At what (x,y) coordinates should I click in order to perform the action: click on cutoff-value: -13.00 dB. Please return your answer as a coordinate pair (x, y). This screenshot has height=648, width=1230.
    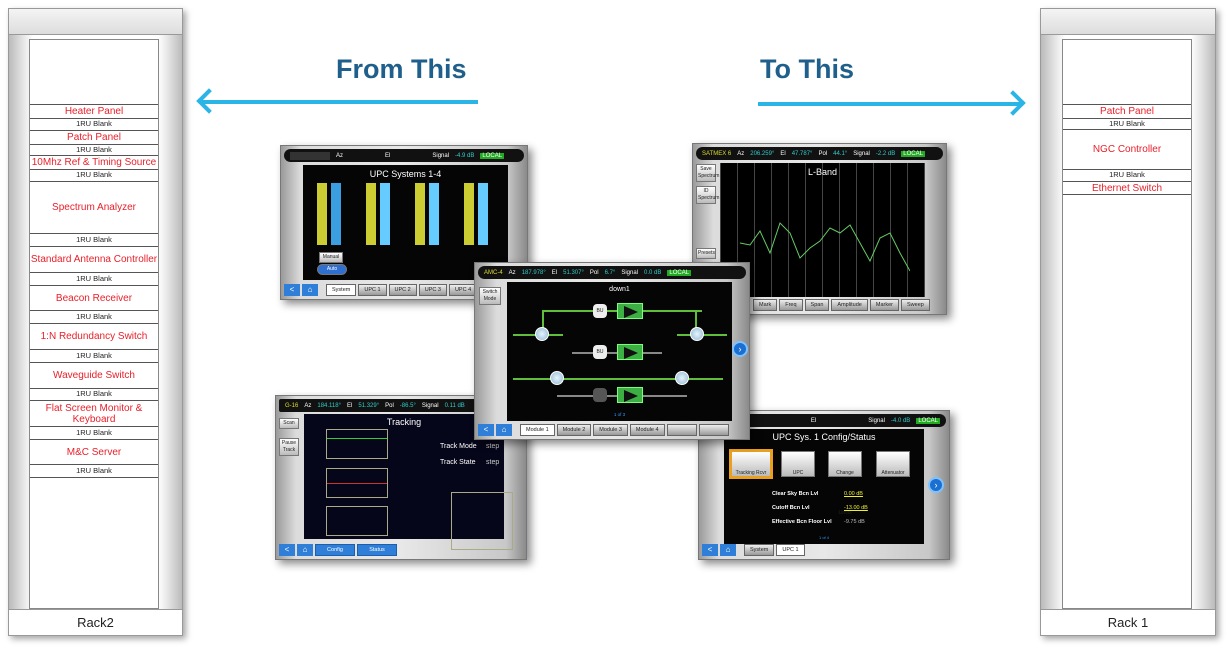
    Looking at the image, I should click on (856, 508).